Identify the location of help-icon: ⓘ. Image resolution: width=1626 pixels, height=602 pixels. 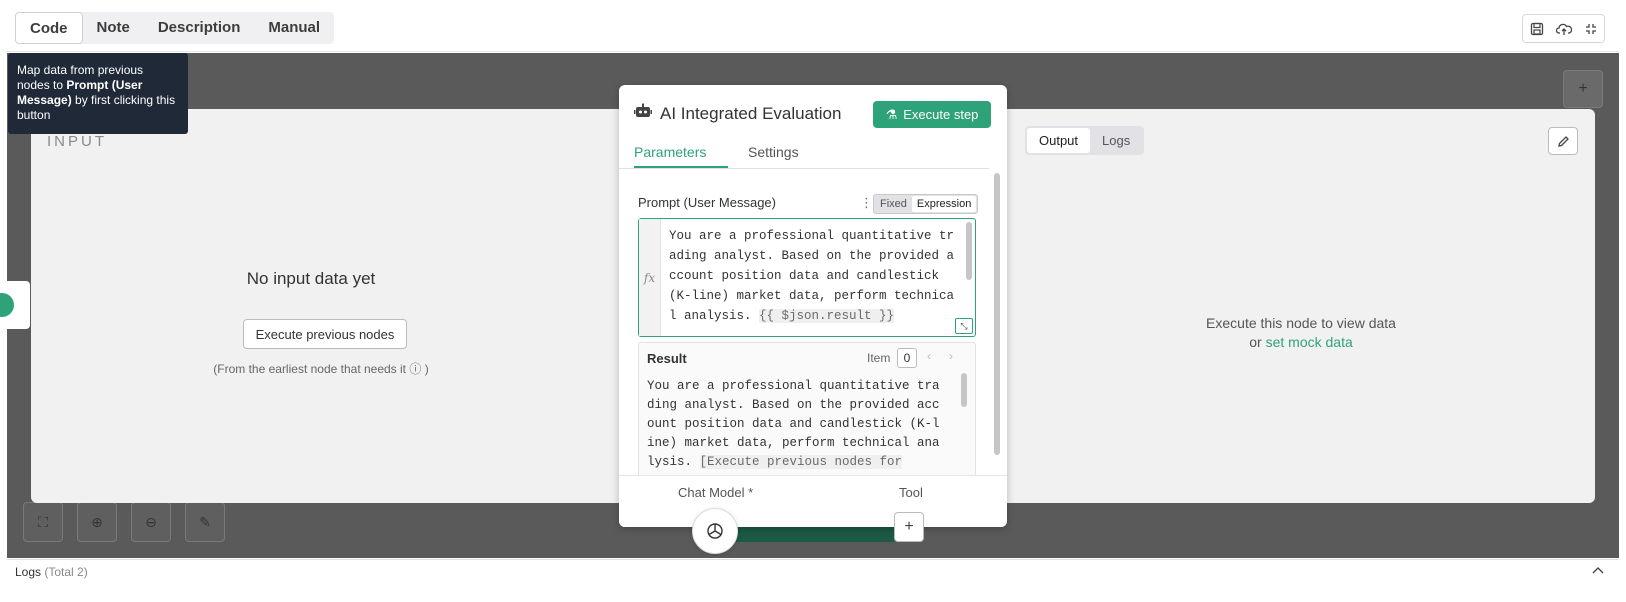
(415, 369).